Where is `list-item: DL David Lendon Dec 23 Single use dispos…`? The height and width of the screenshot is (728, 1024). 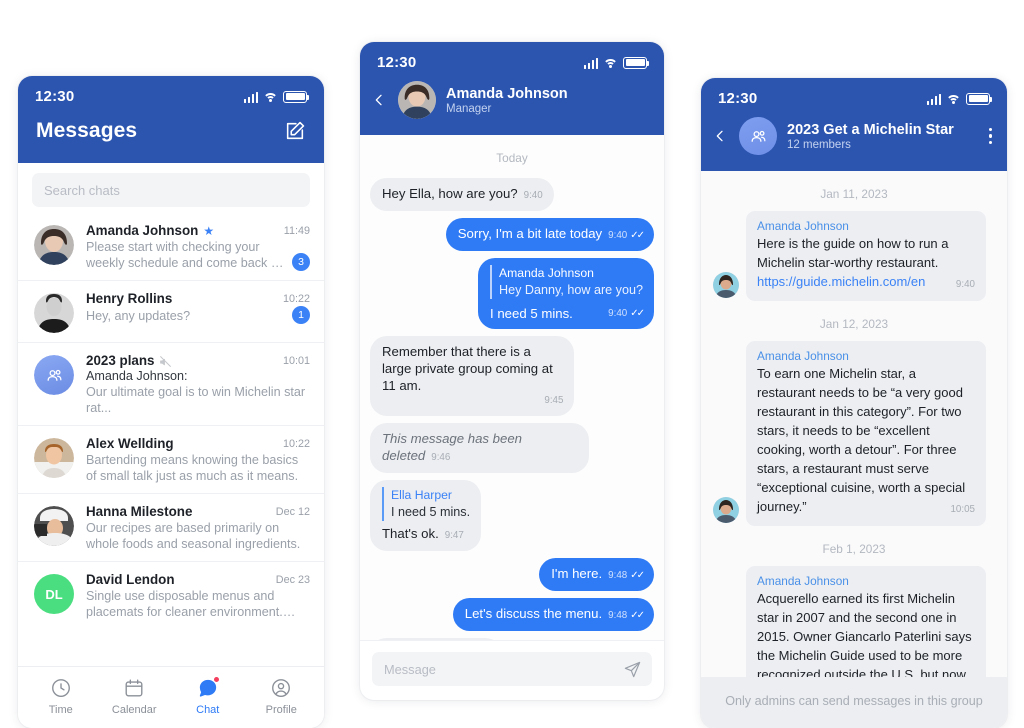
list-item: DL David Lendon Dec 23 Single use dispos… is located at coordinates (171, 595).